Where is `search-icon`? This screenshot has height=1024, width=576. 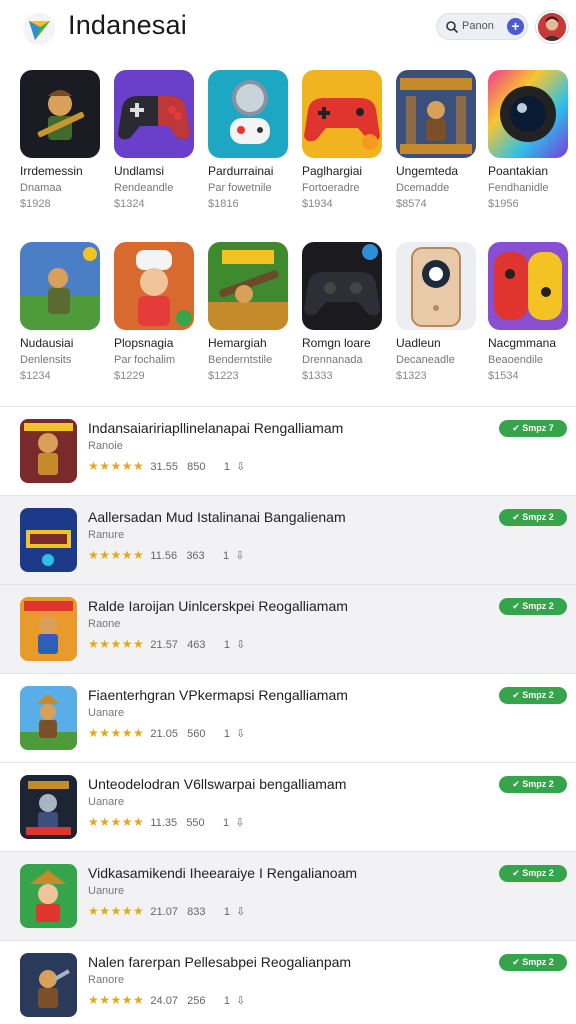
search-icon is located at coordinates (452, 27).